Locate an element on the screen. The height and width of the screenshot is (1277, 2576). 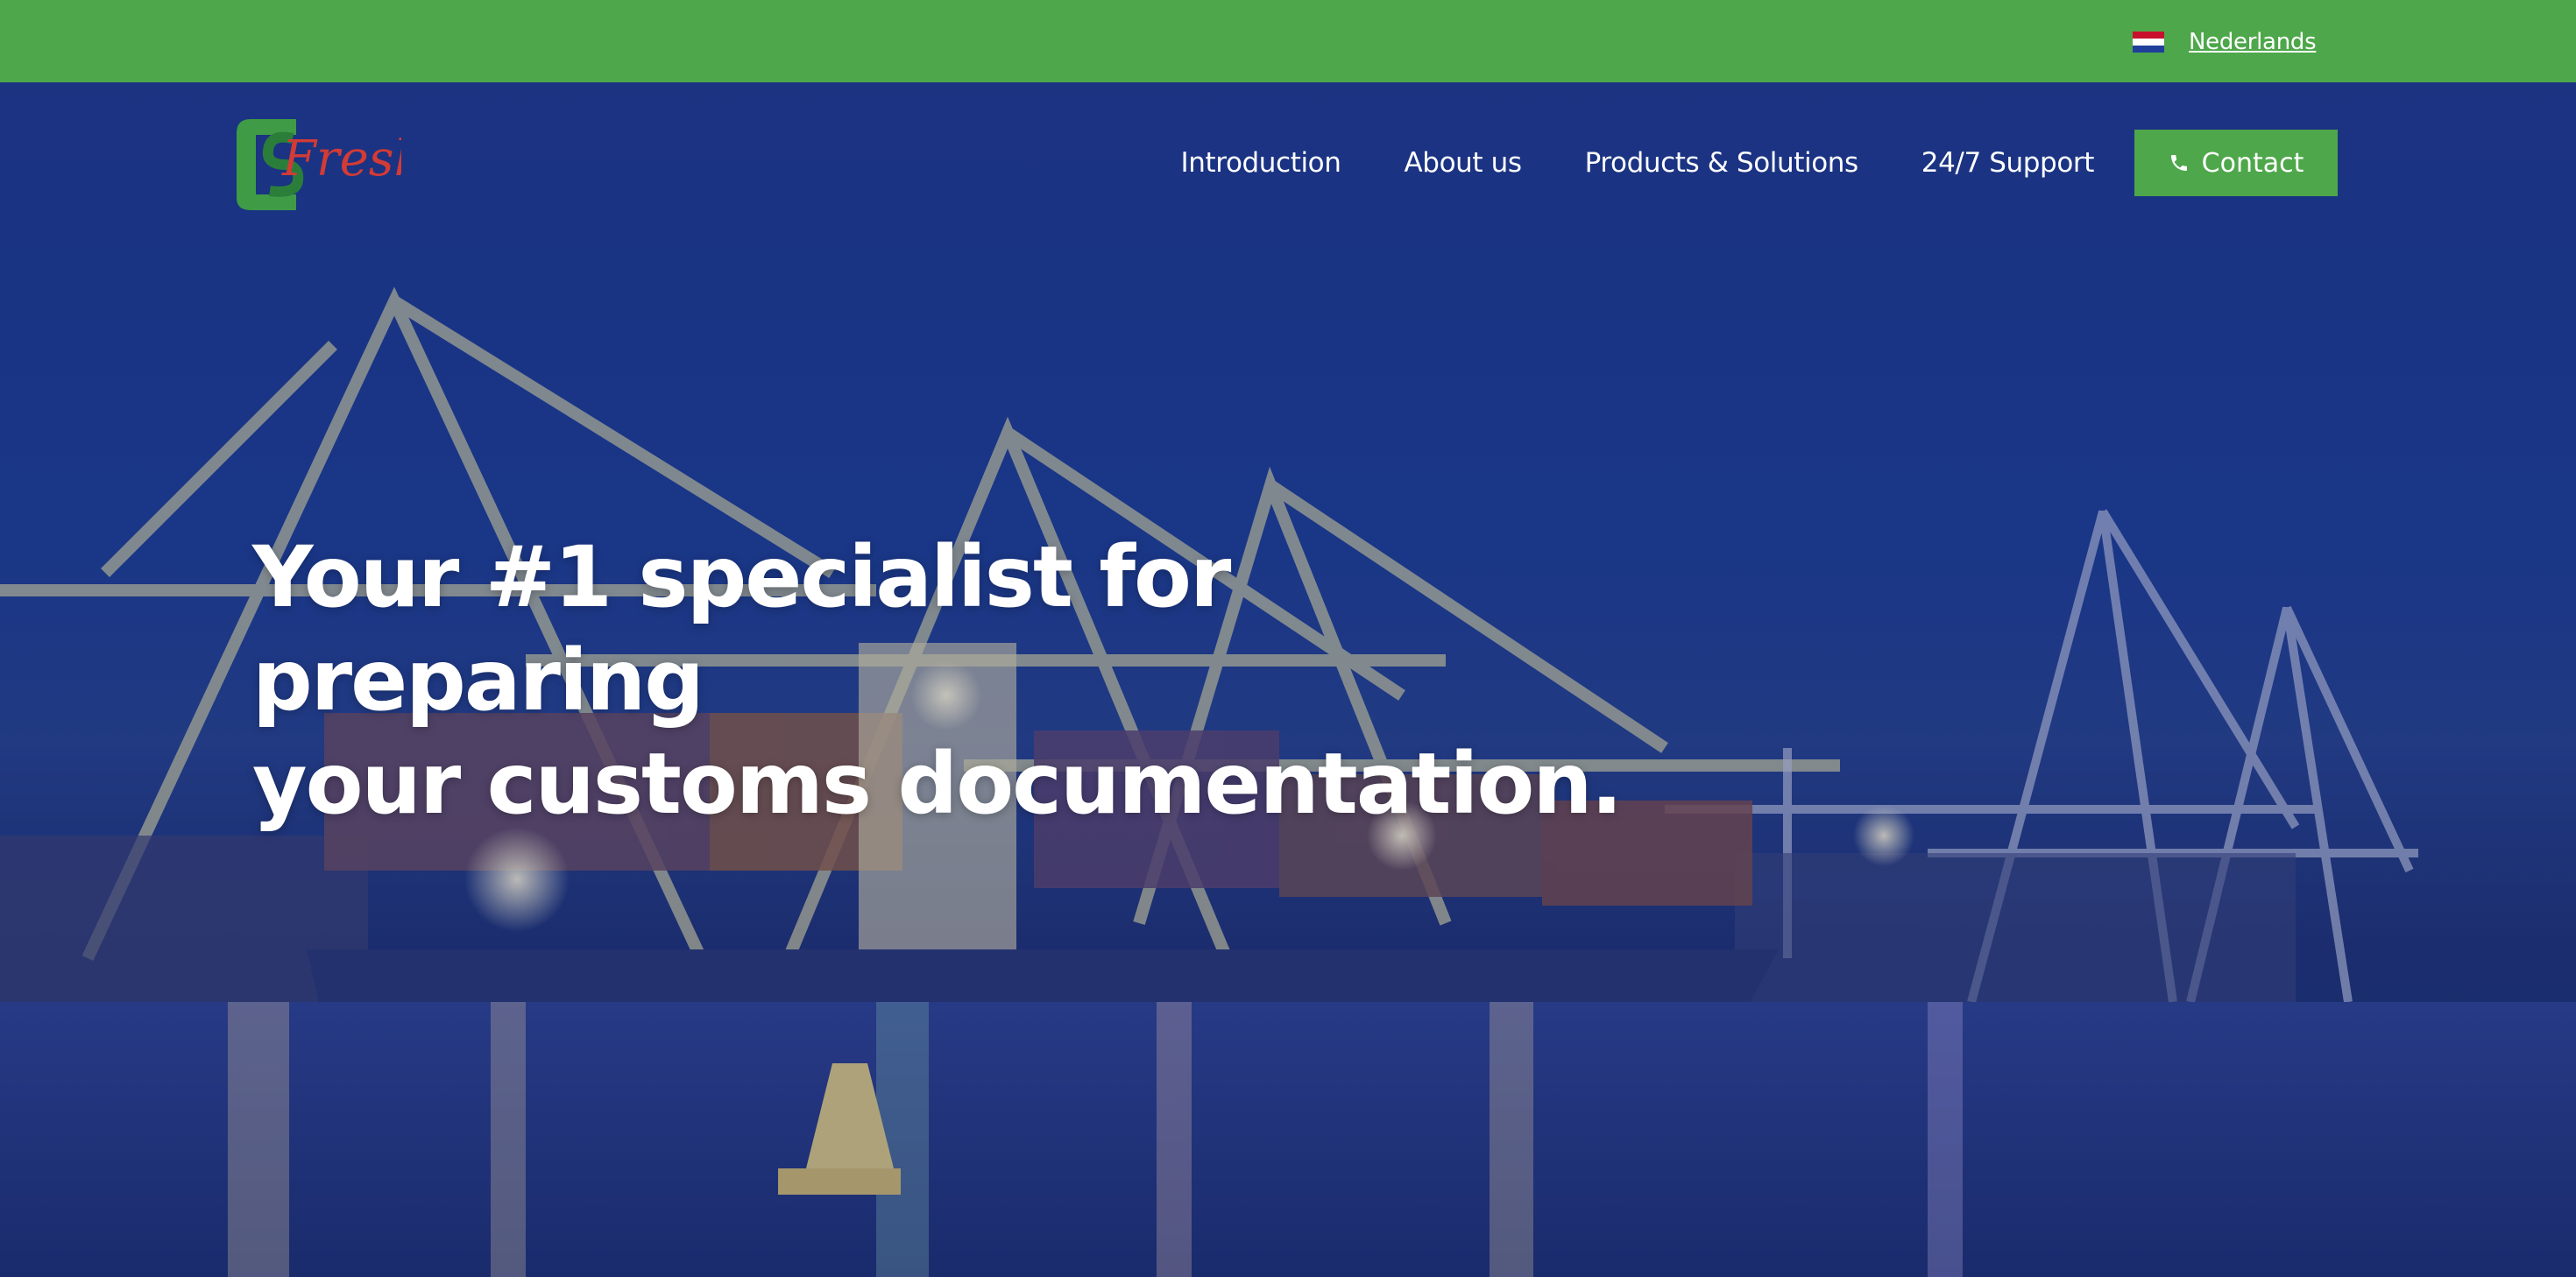
fresh-logo: Fresh is located at coordinates (318, 163).